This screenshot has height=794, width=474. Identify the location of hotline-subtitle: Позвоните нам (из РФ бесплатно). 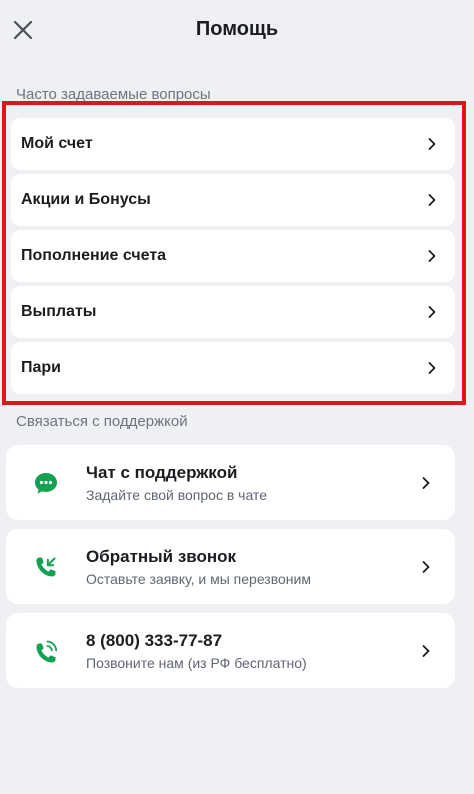
(196, 663).